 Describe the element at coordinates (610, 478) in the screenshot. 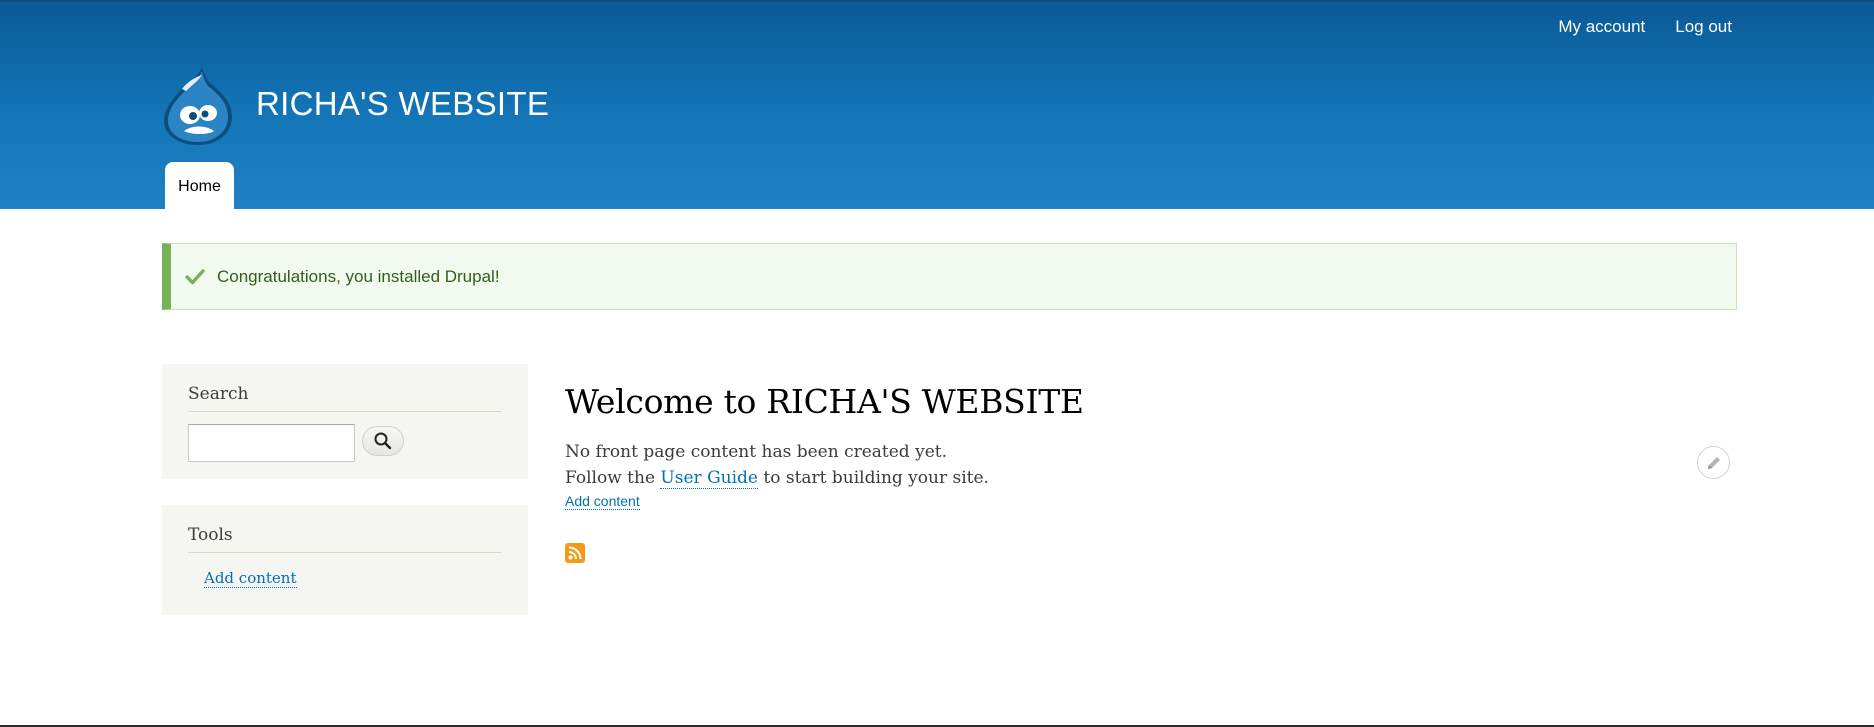

I see `user-guide-prefix: Follow the` at that location.